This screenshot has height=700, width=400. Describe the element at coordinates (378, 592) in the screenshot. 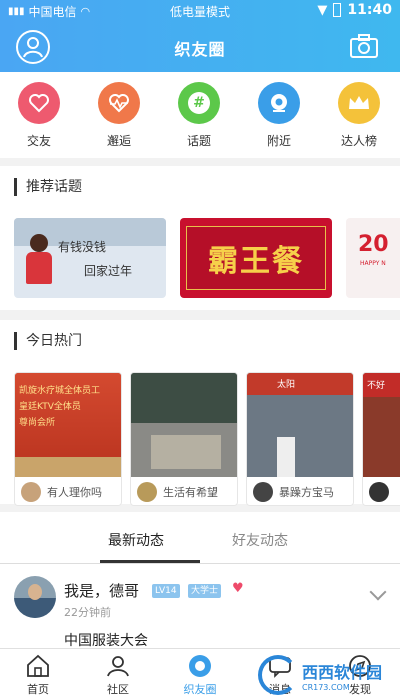

I see `chevron-down-icon` at that location.